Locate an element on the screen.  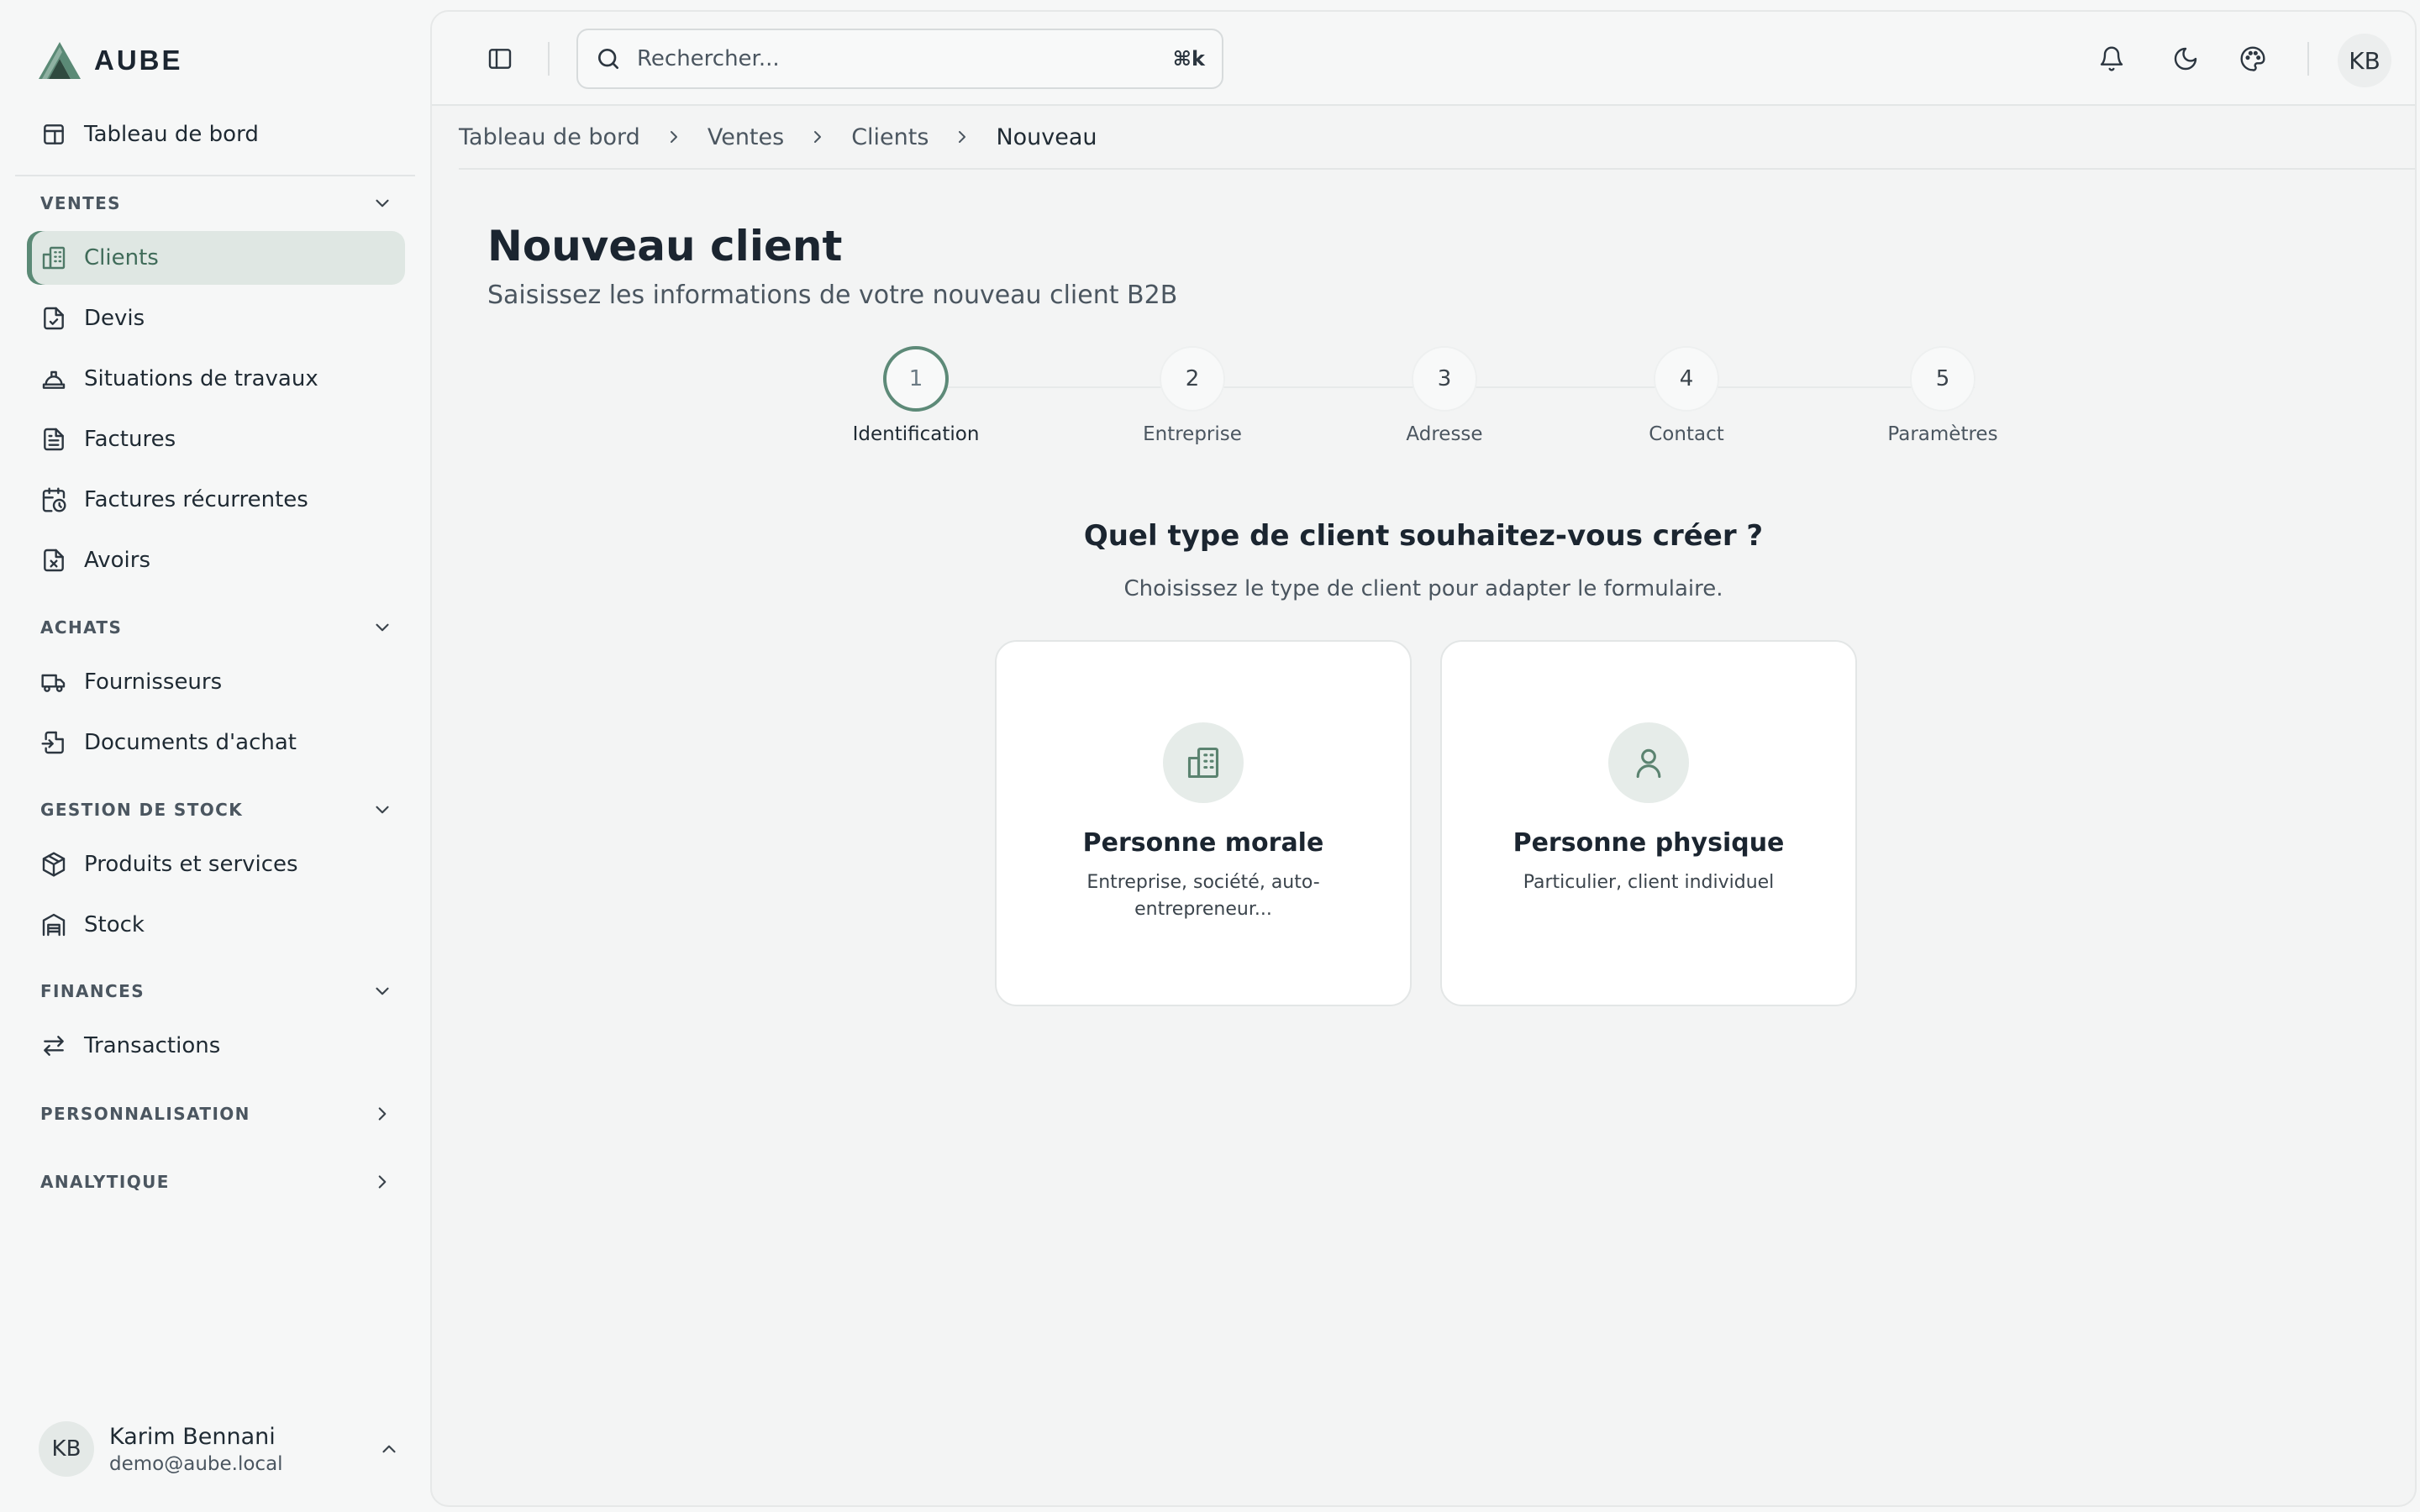
group-ventes: VENTES is located at coordinates (217, 203).